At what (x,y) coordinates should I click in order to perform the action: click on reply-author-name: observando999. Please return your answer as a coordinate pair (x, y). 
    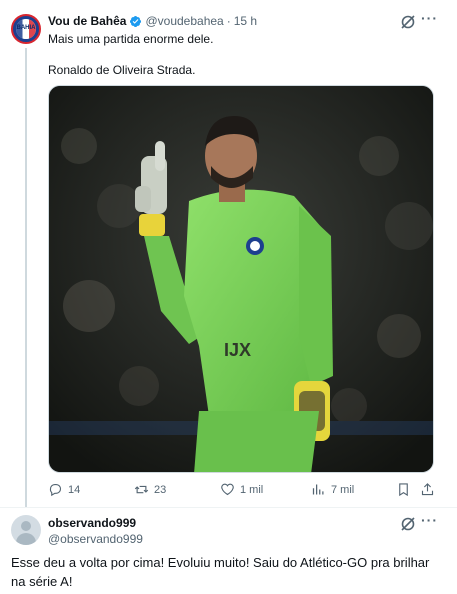
    Looking at the image, I should click on (92, 523).